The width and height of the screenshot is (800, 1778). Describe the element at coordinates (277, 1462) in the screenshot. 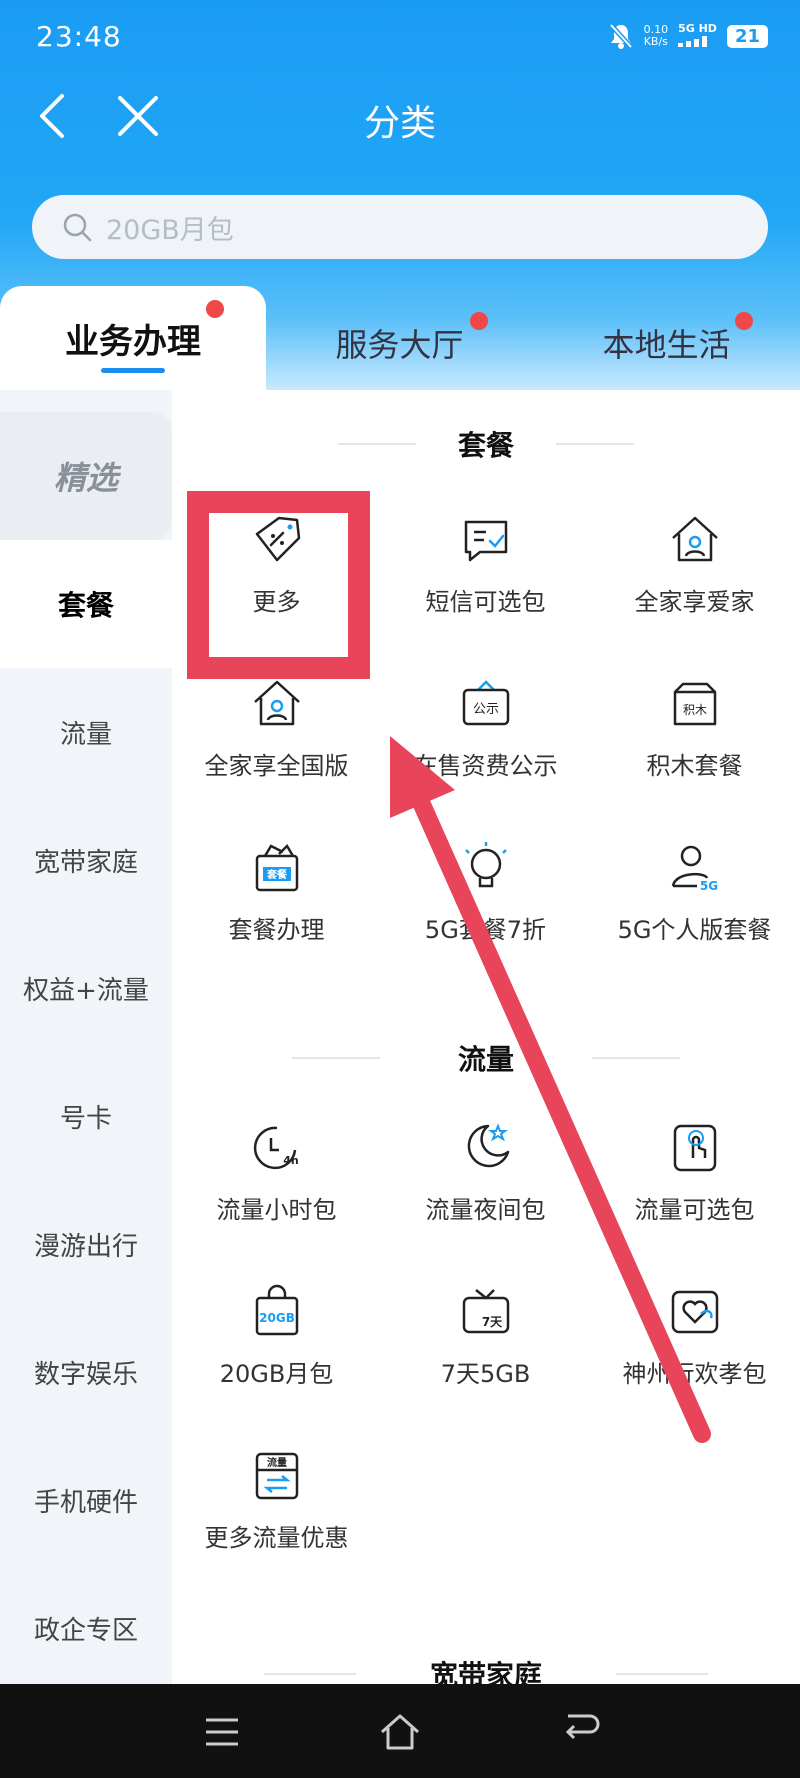

I see `icon-text: 流量` at that location.